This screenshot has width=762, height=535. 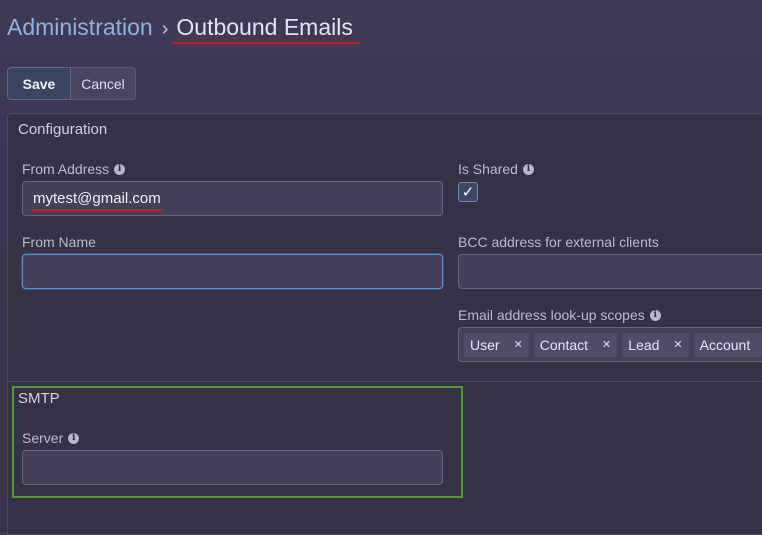 I want to click on from-name-label: From Name, so click(x=59, y=242).